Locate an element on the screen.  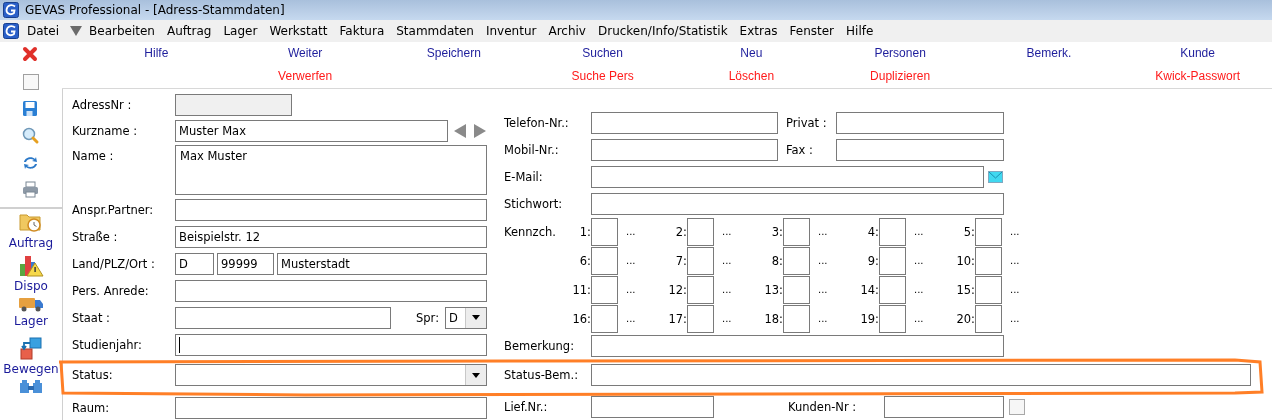
menu-item: Auftrag is located at coordinates (189, 31).